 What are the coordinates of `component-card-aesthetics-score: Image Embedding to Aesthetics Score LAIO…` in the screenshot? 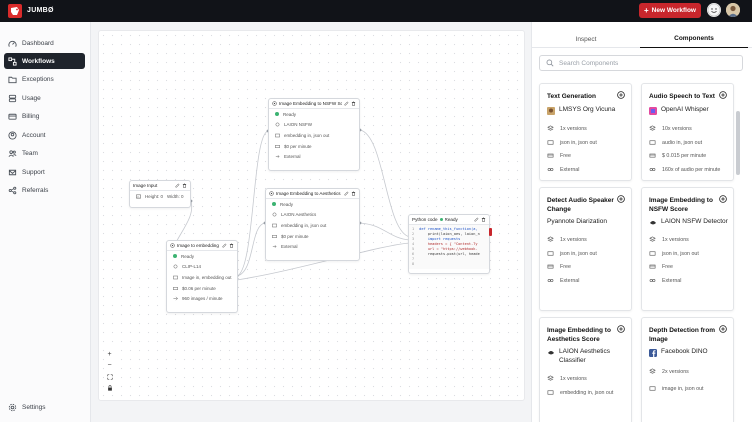 It's located at (585, 369).